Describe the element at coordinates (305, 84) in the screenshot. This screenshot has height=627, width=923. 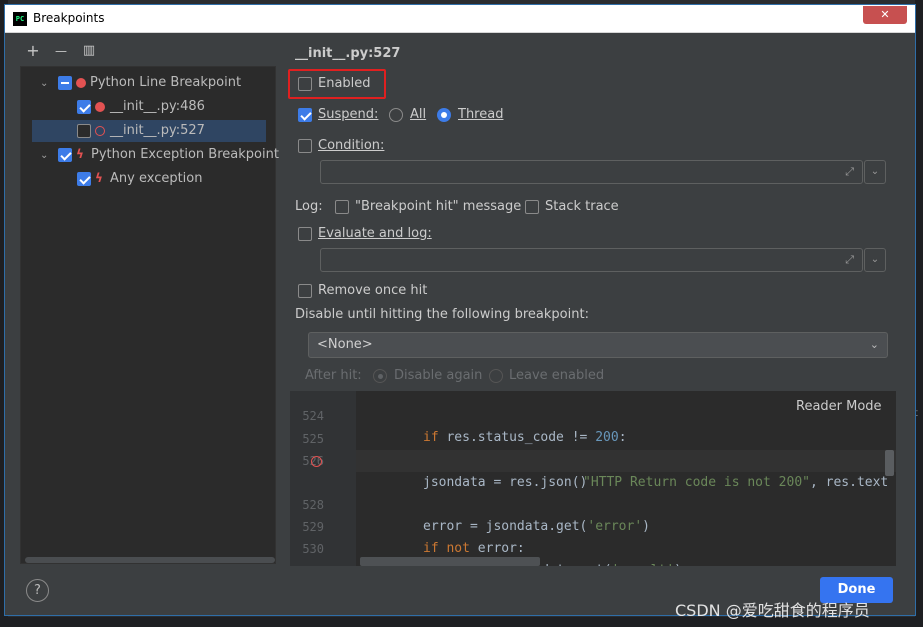
I see `enabled-checkbox` at that location.